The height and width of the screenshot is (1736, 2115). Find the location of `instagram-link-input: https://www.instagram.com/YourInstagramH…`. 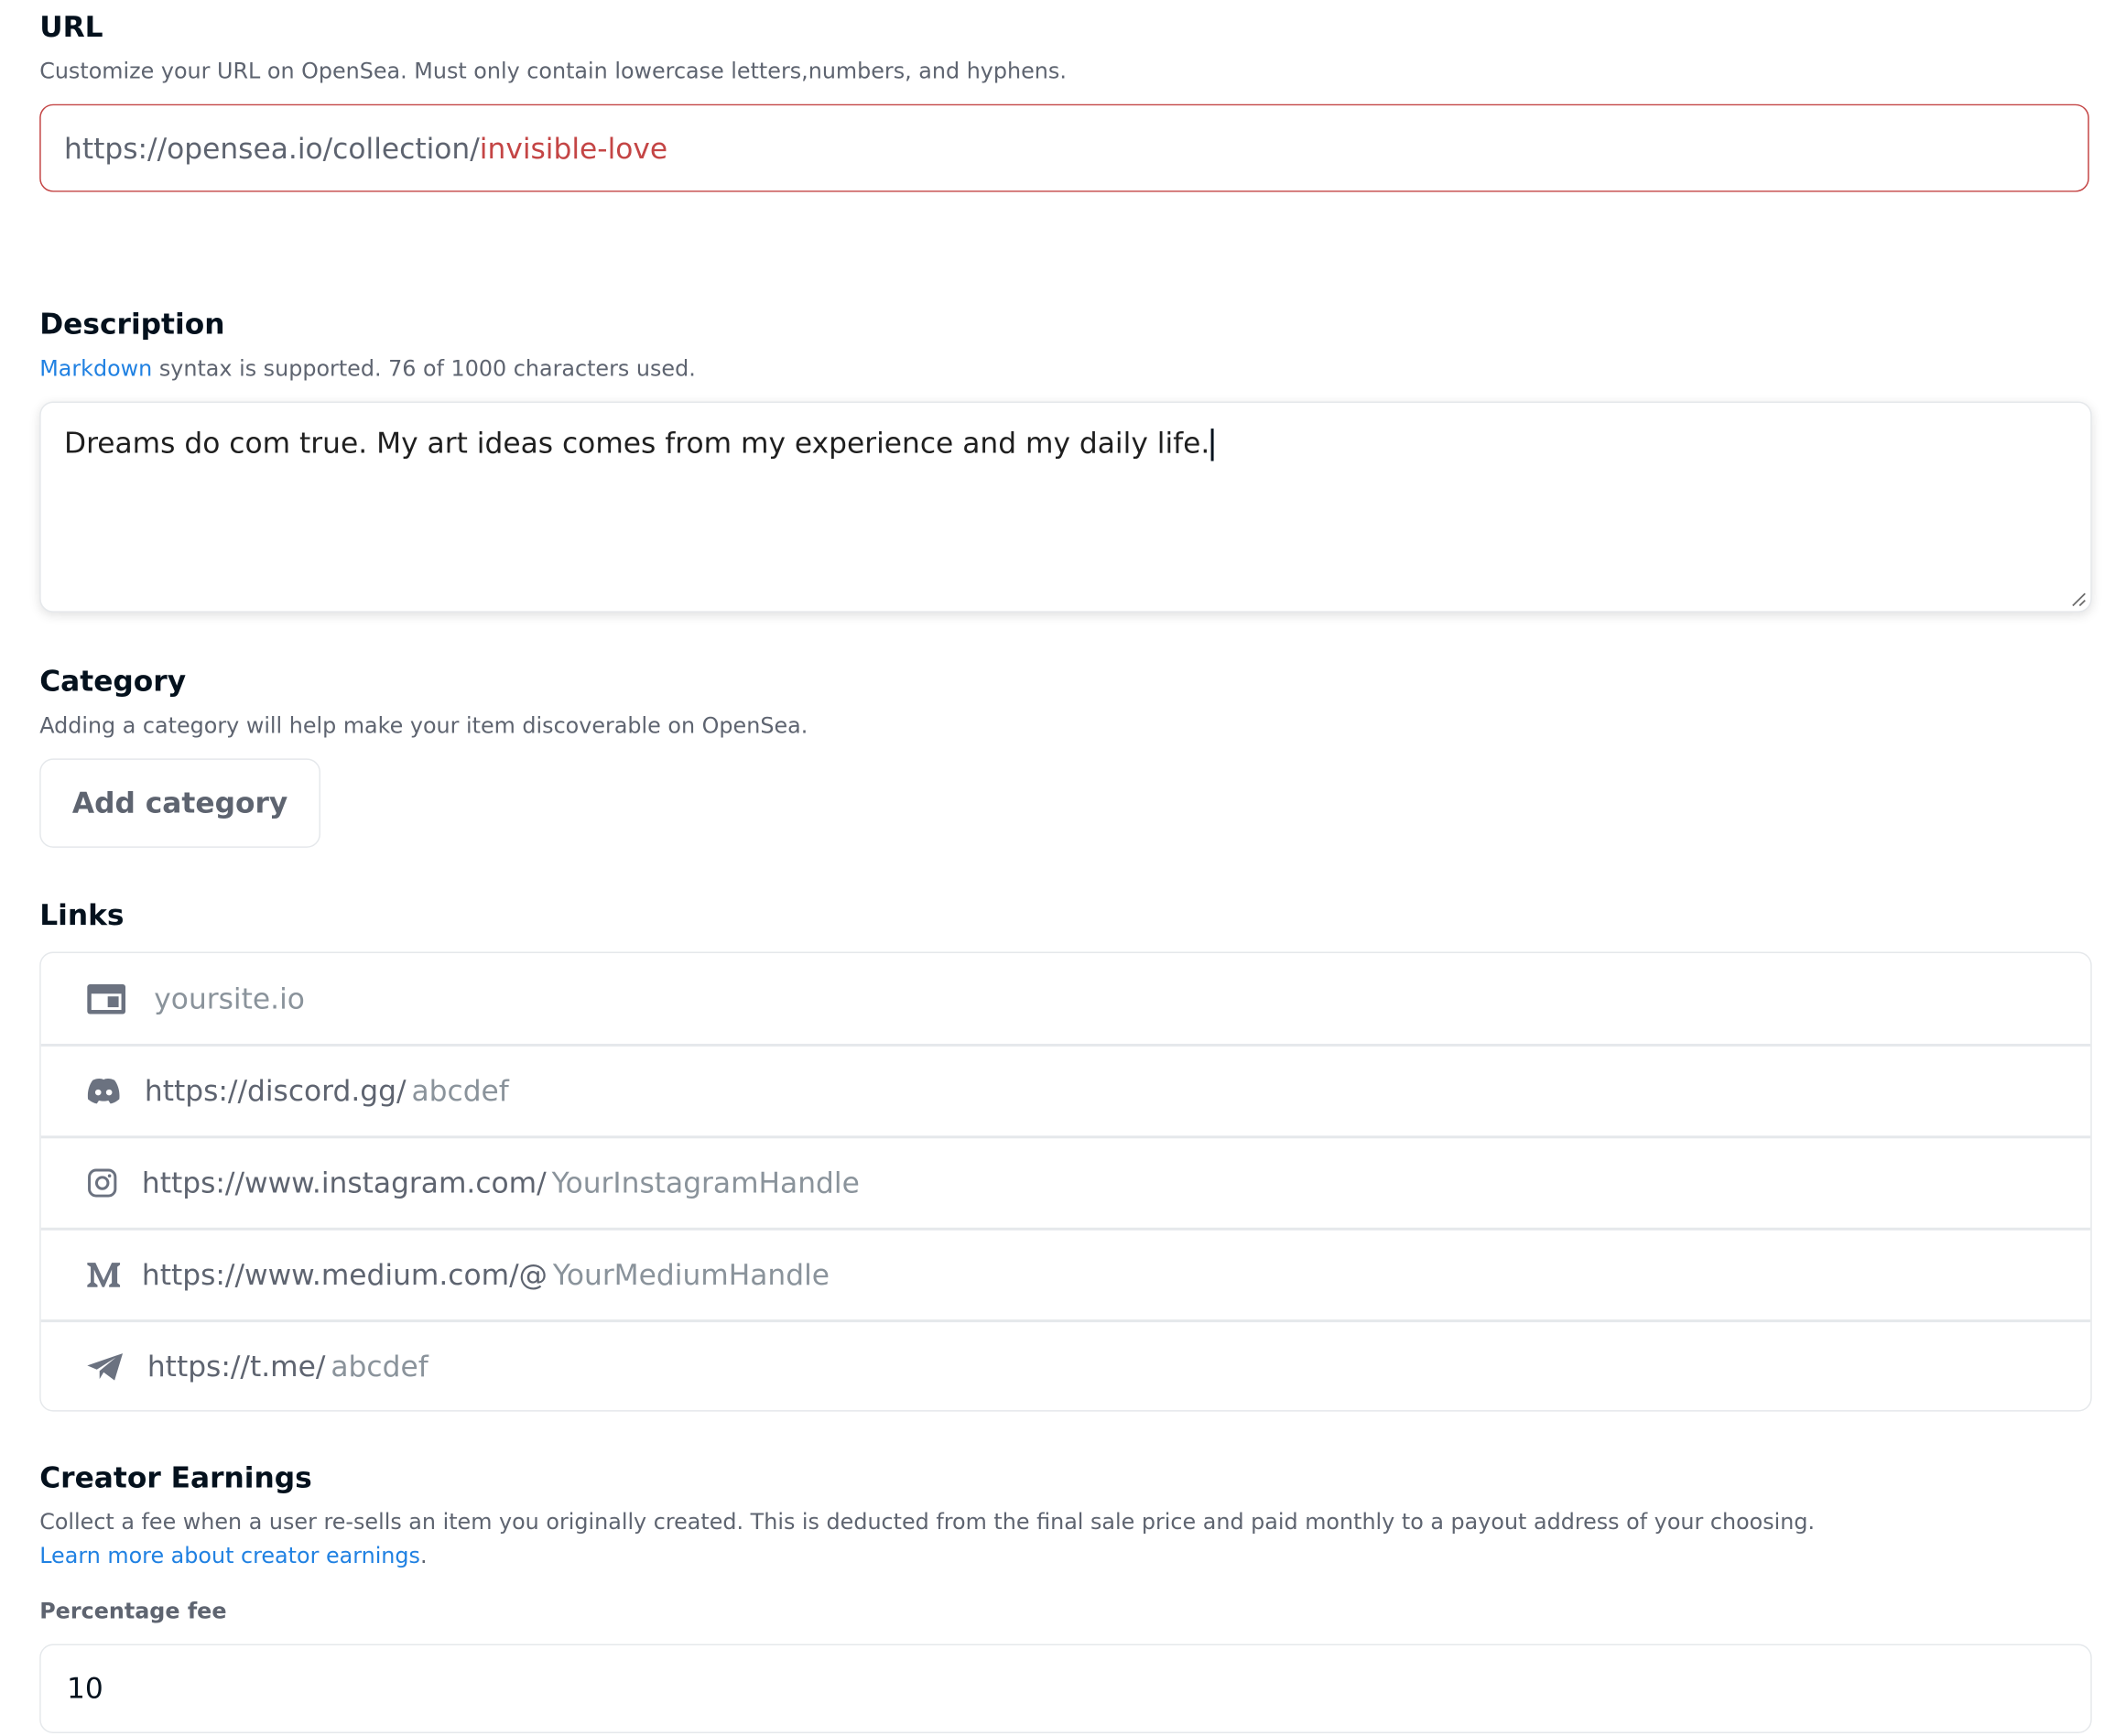

instagram-link-input: https://www.instagram.com/YourInstagramH… is located at coordinates (1066, 1183).